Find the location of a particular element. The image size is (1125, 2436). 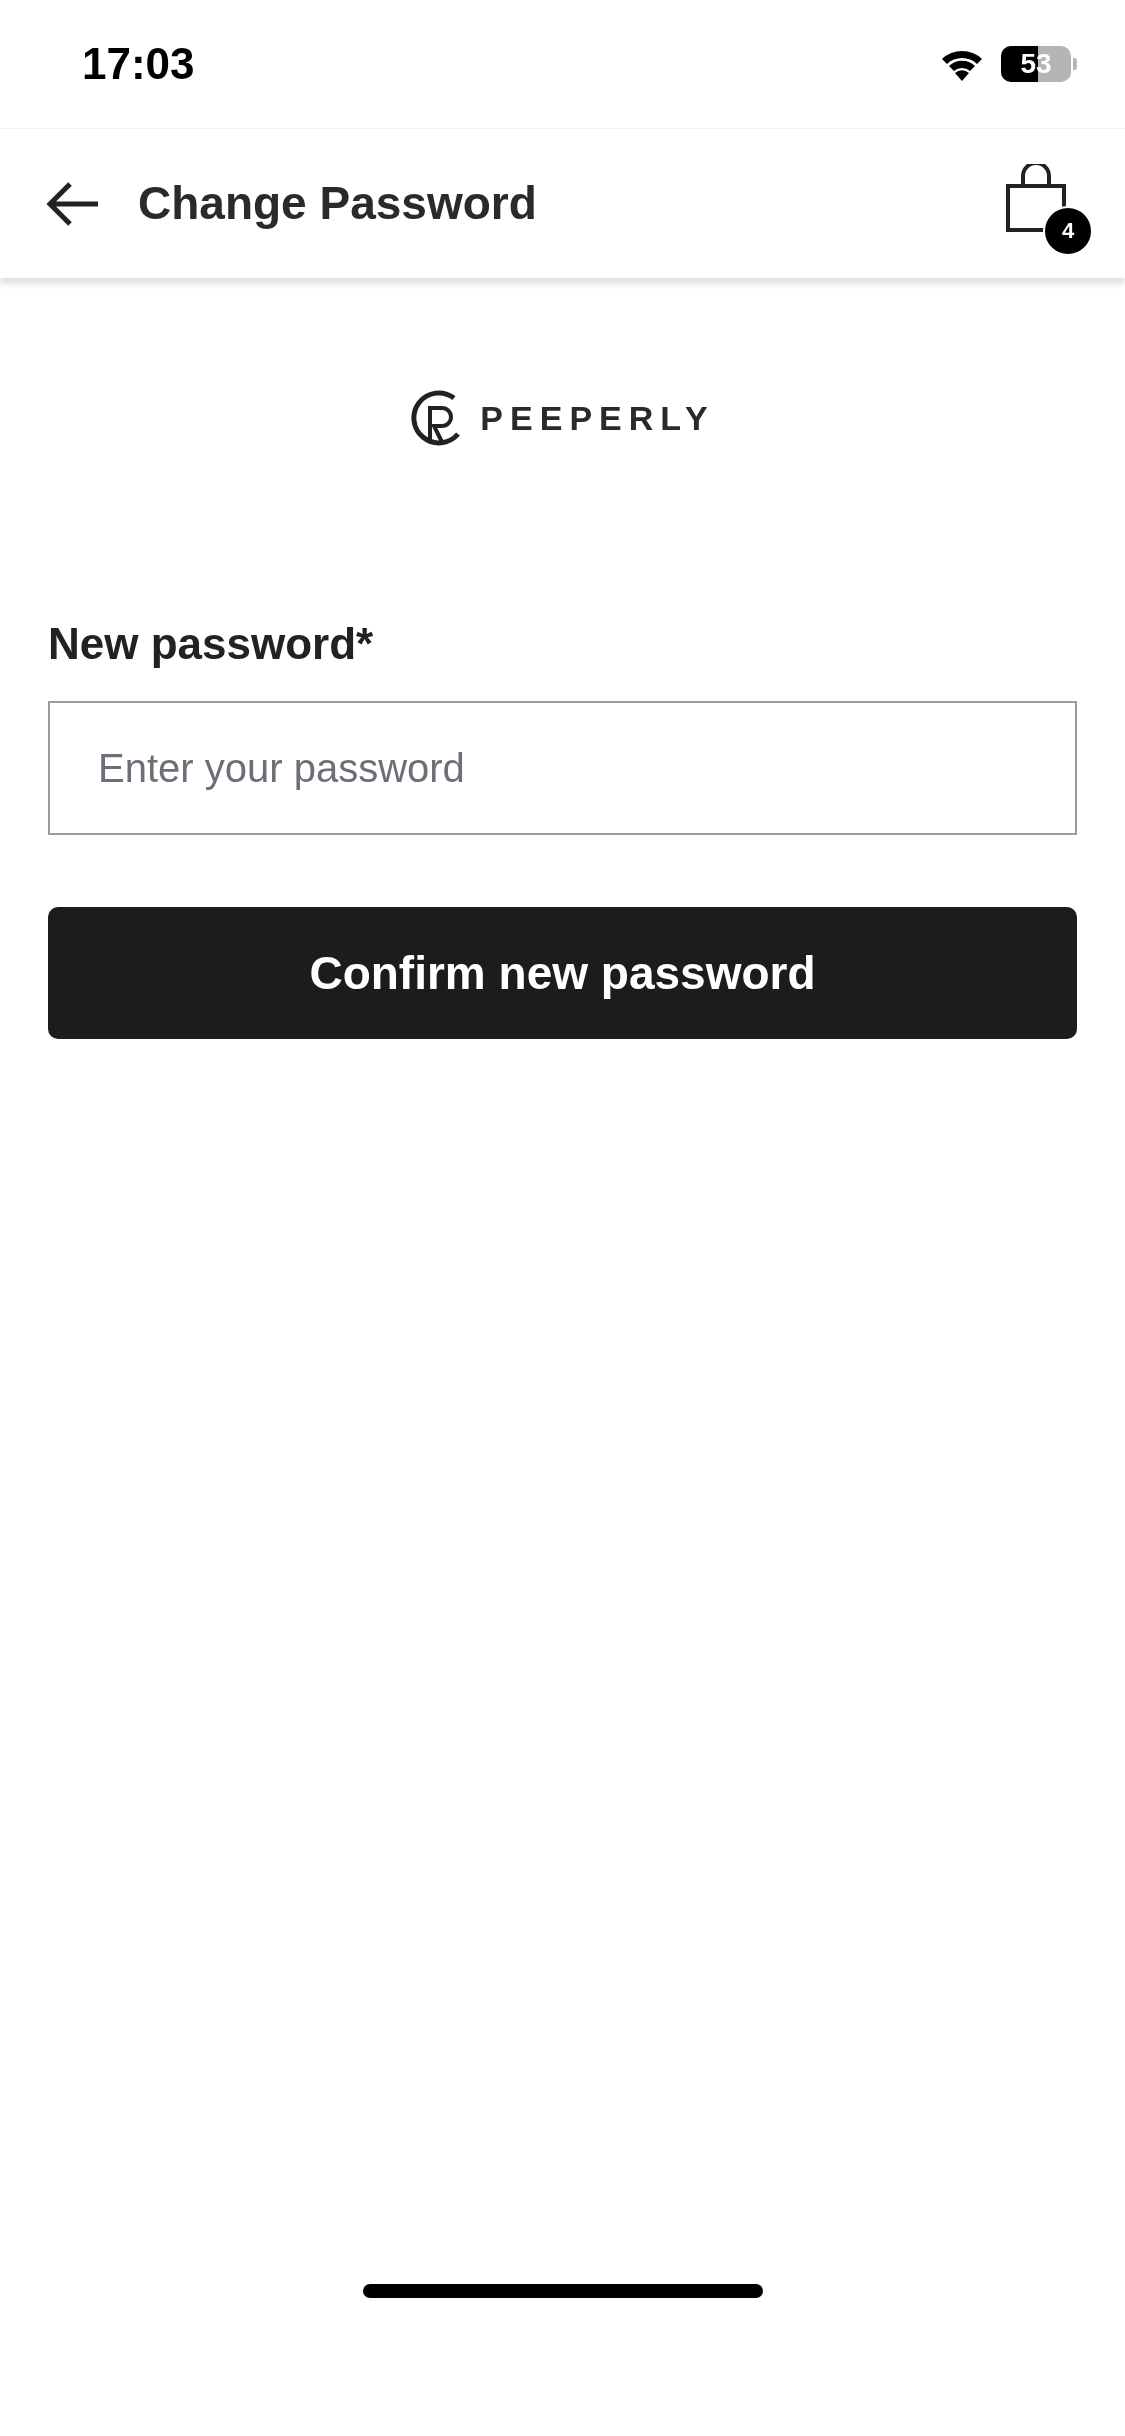

brand-name: PEEPERLY is located at coordinates (597, 418).